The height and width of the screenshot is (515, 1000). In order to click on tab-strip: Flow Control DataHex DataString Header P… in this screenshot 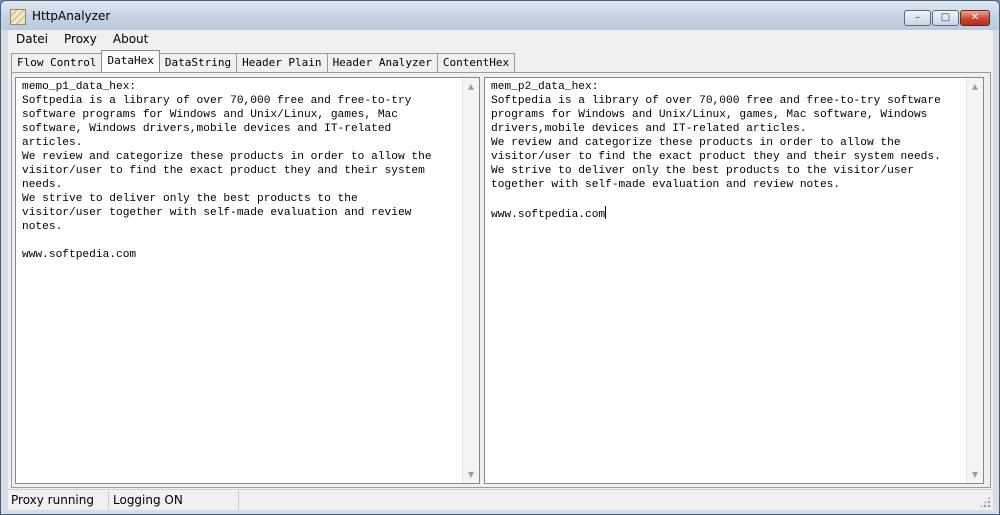, I will do `click(263, 61)`.